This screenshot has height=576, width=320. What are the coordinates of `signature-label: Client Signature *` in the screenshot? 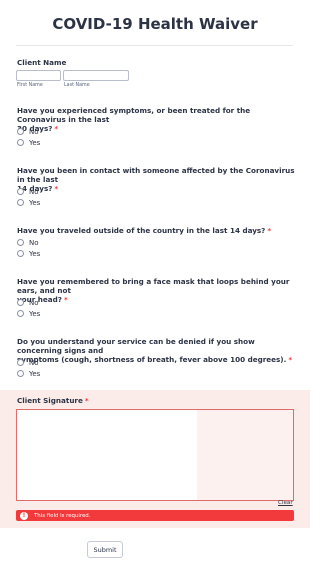 It's located at (157, 400).